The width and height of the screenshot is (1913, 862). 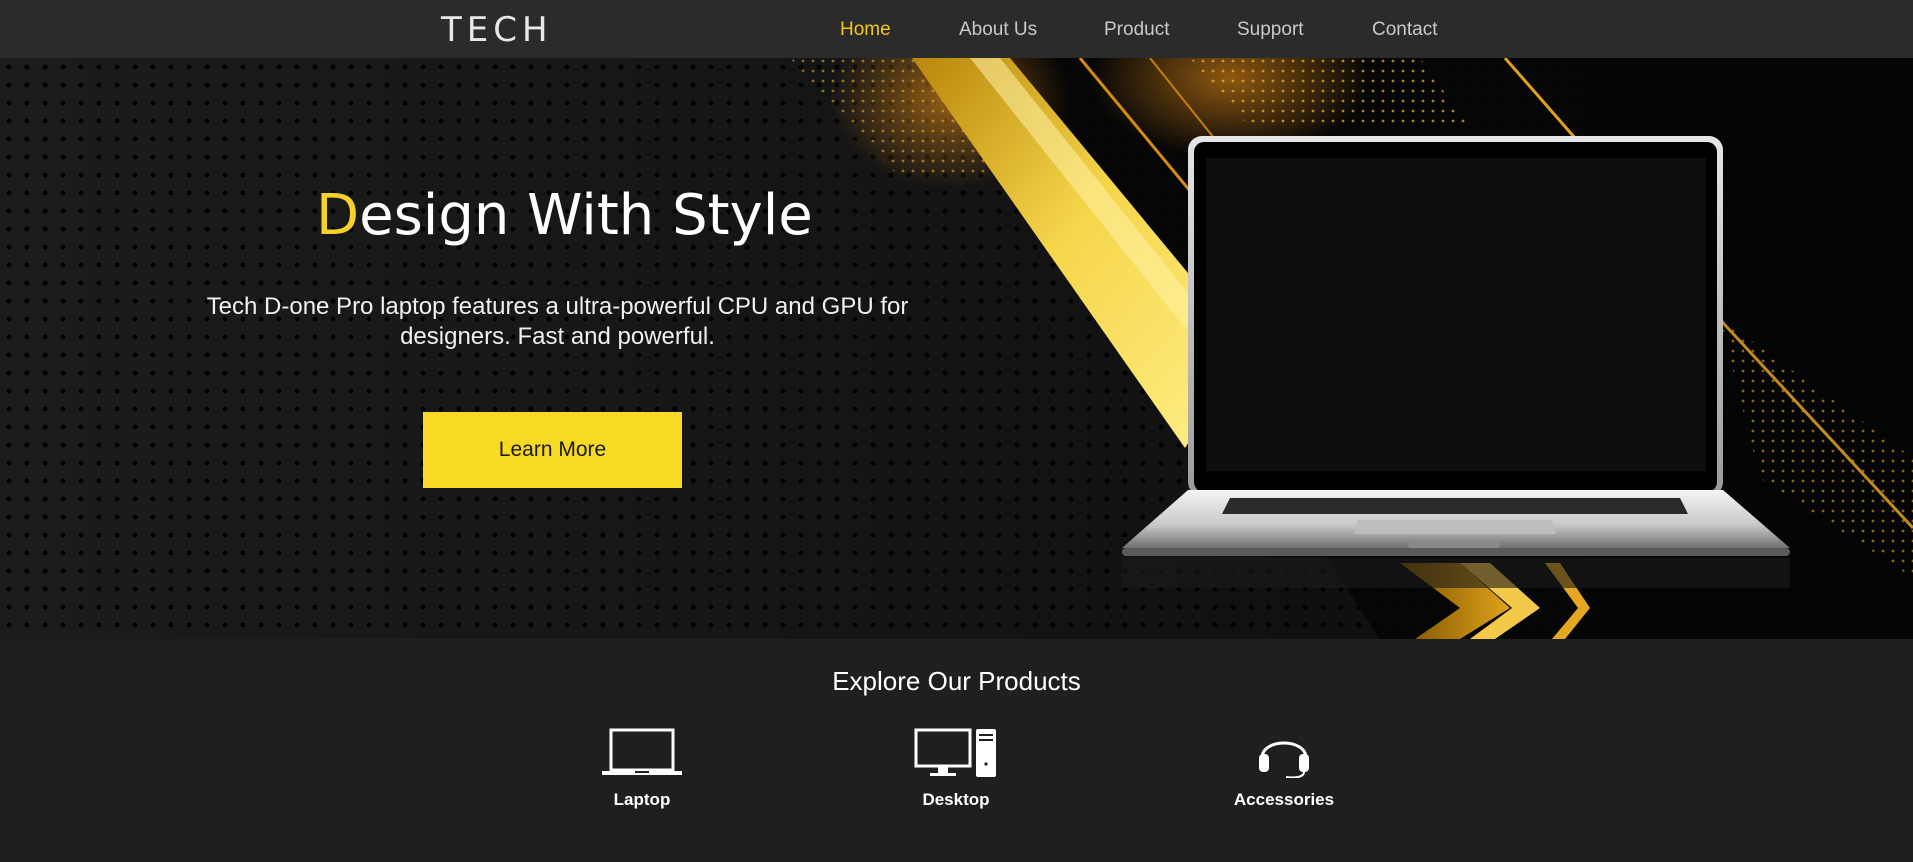 What do you see at coordinates (552, 450) in the screenshot?
I see `learn-more-button: Learn More` at bounding box center [552, 450].